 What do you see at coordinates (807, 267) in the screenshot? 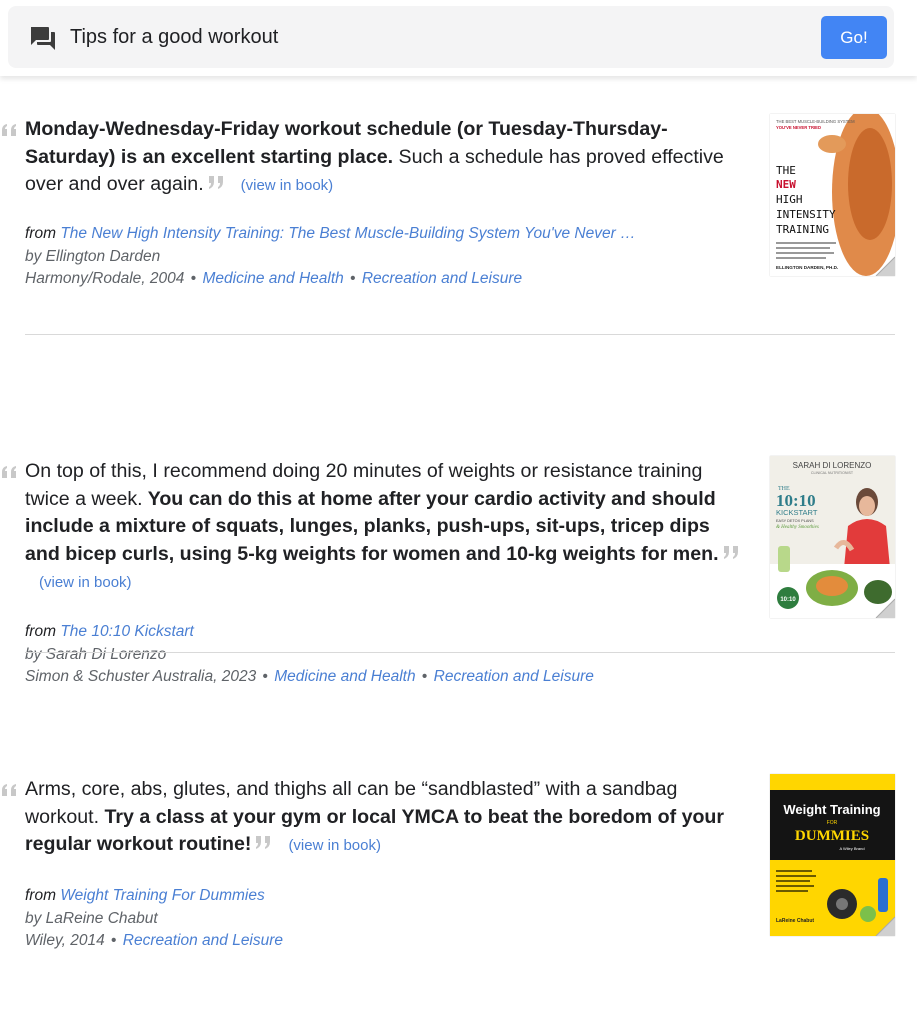
I see `cover-author: ELLINGTON DARDEN, PH.D.` at bounding box center [807, 267].